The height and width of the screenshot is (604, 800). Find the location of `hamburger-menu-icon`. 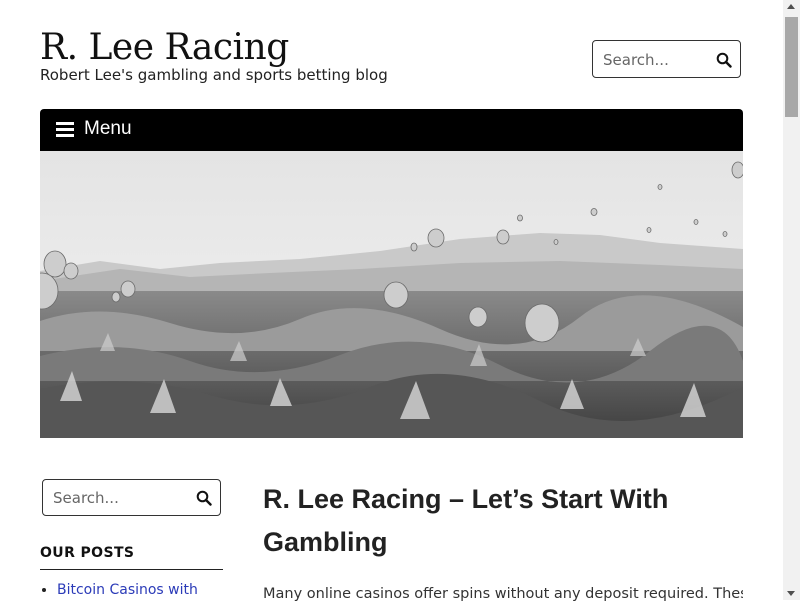

hamburger-menu-icon is located at coordinates (65, 129).